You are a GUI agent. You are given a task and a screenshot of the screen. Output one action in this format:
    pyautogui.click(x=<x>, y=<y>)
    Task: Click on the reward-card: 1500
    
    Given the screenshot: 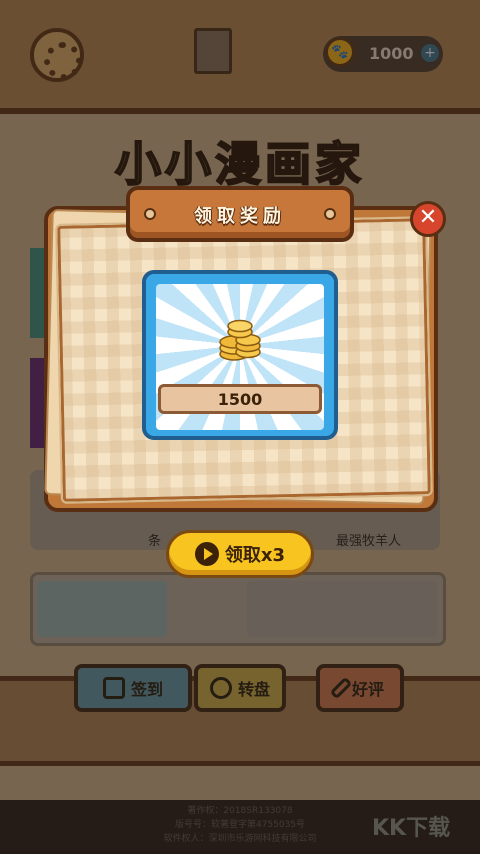 What is the action you would take?
    pyautogui.click(x=240, y=355)
    